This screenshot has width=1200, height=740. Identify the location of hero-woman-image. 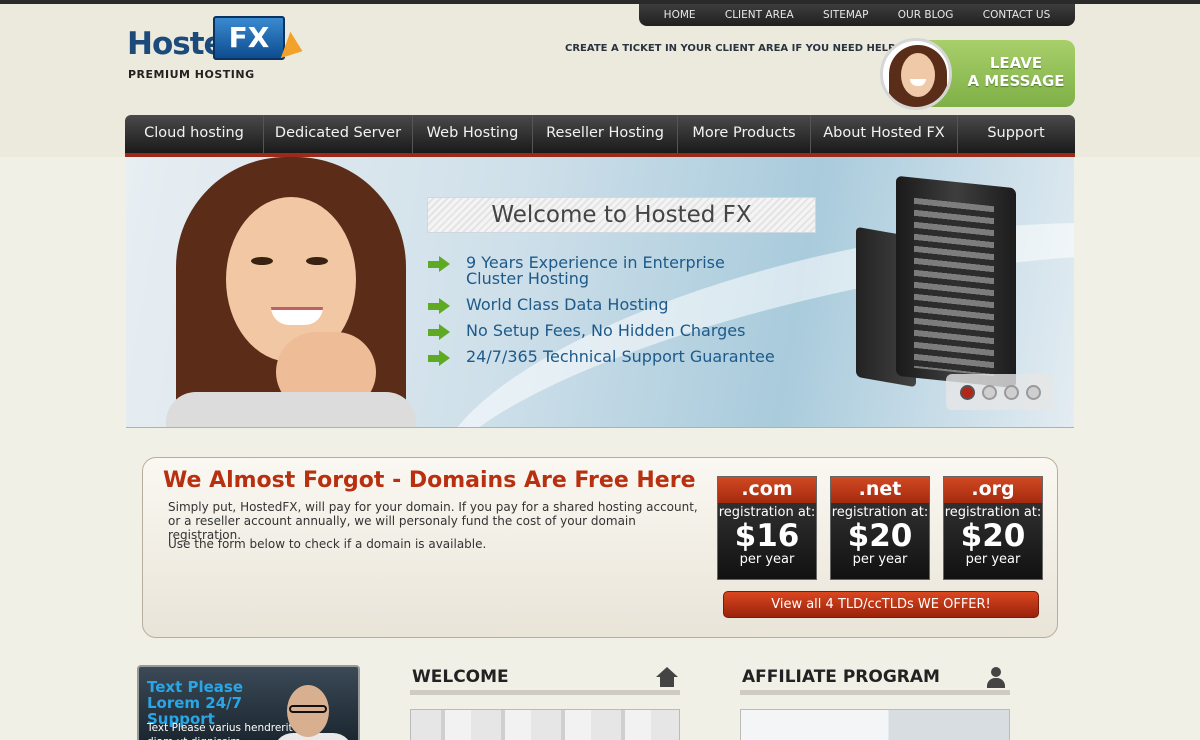
(286, 292).